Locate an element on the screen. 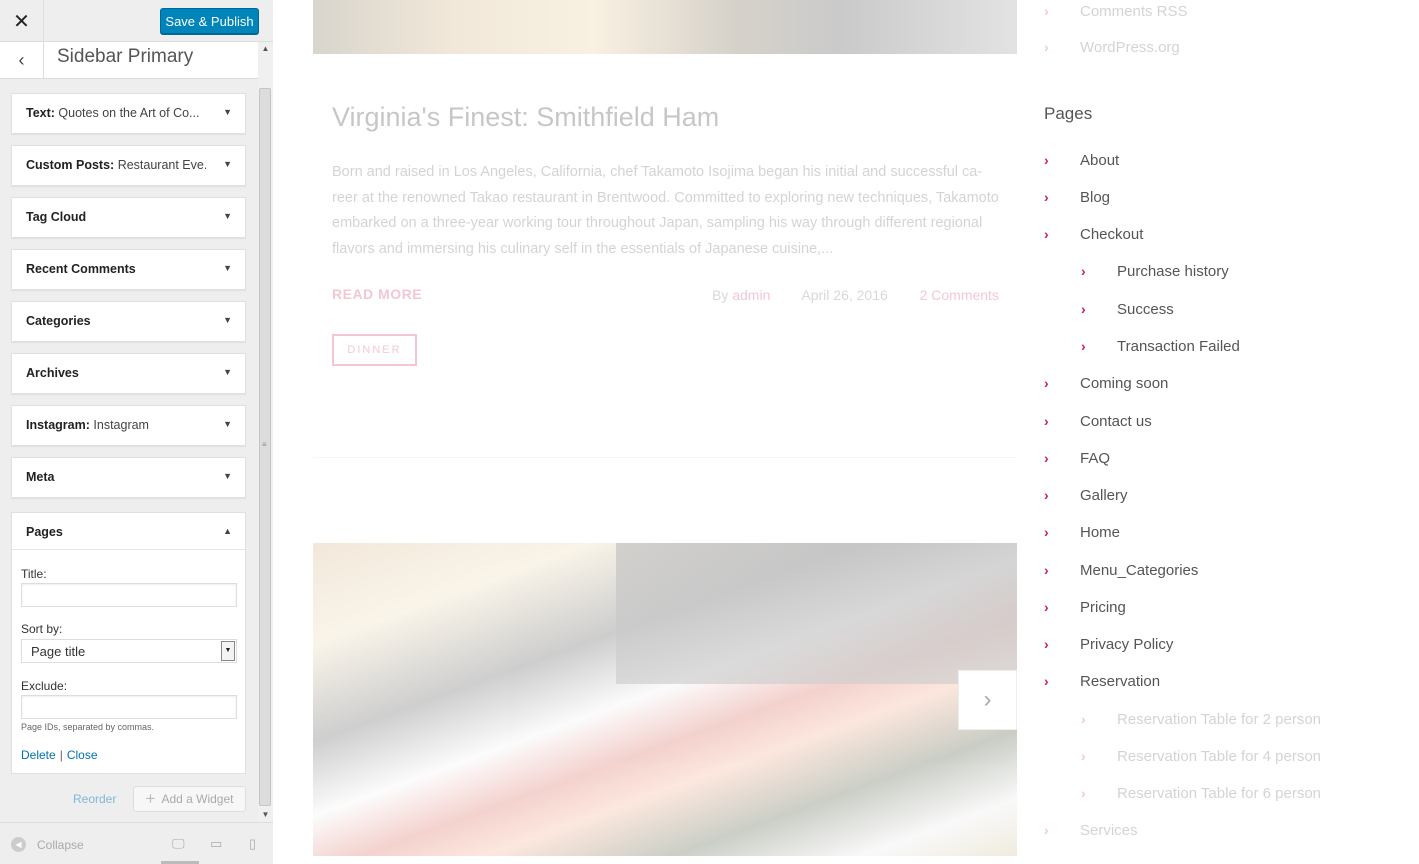  scroll-thumb: ≡ is located at coordinates (265, 447).